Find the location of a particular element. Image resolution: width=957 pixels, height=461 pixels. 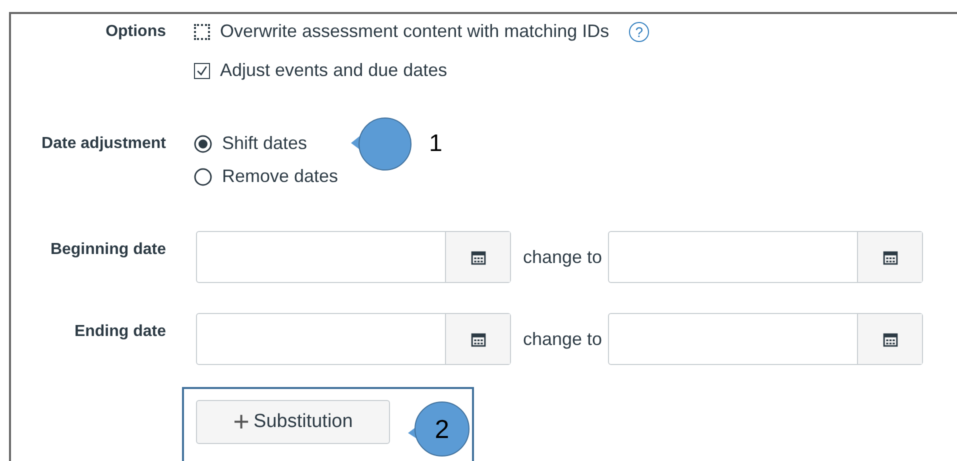

help-icon: ? is located at coordinates (639, 32).